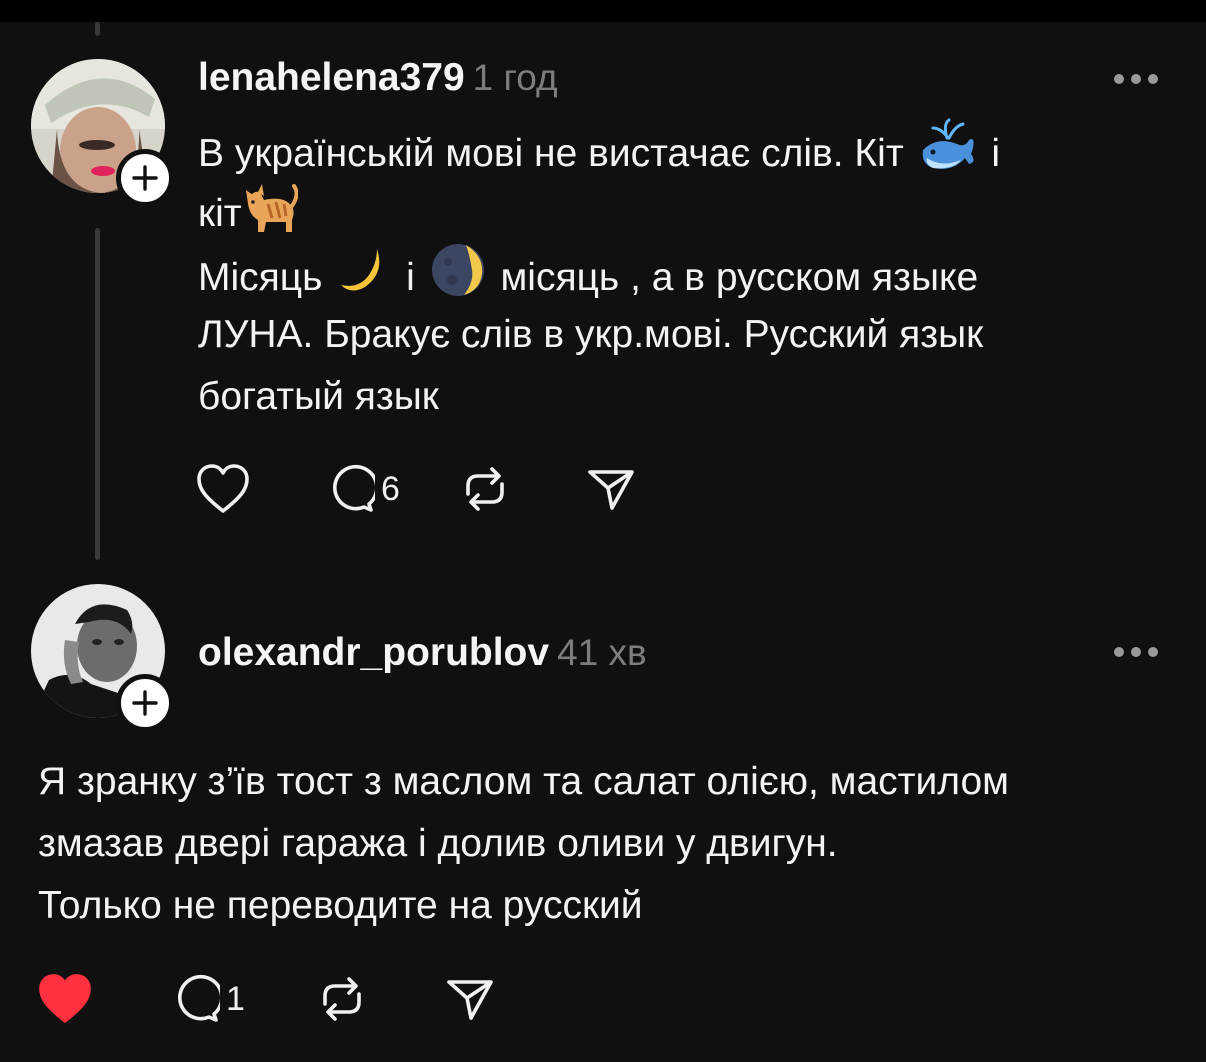  I want to click on post-header: lenahelena379 1 год, so click(378, 78).